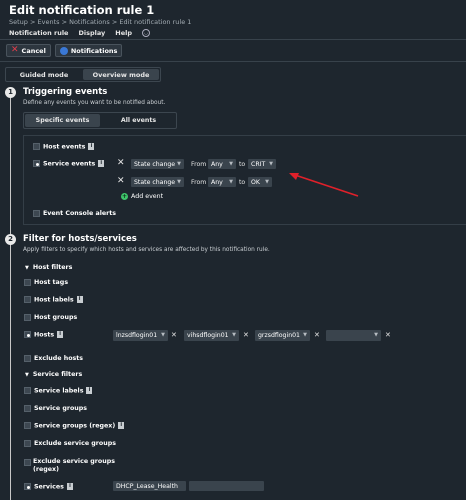 The width and height of the screenshot is (466, 500). Describe the element at coordinates (59, 358) in the screenshot. I see `exclude-hosts-label: Exclude hosts` at that location.